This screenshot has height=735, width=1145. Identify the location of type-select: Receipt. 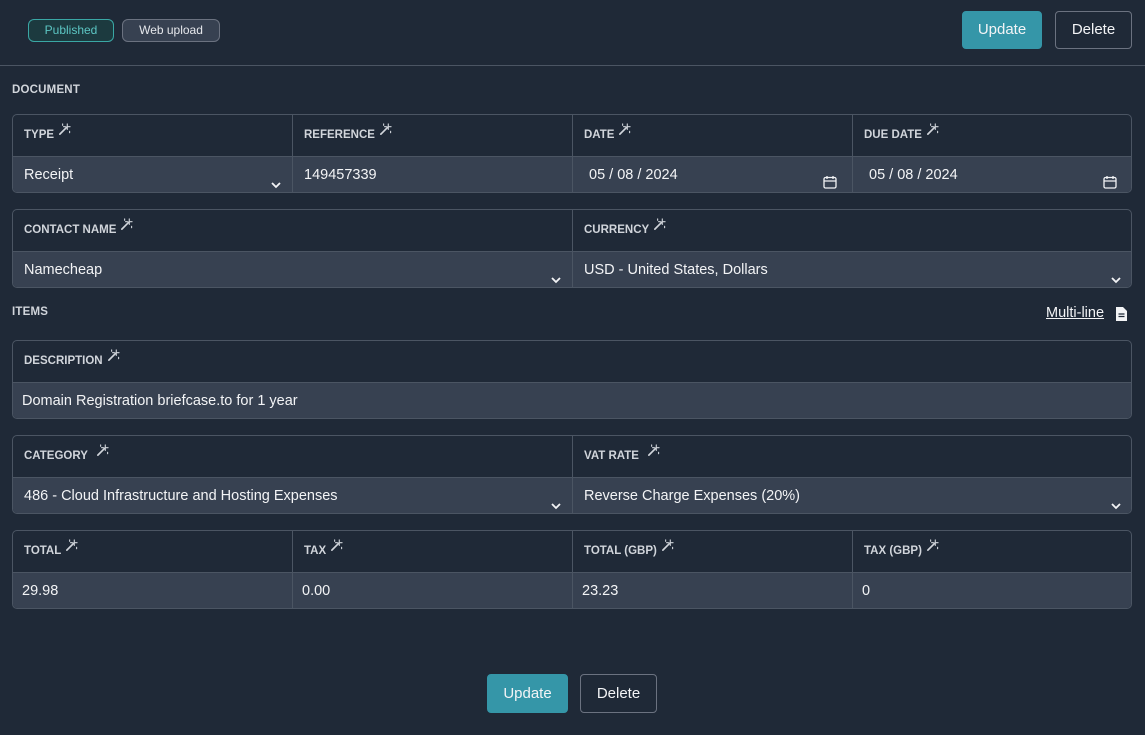
(153, 174).